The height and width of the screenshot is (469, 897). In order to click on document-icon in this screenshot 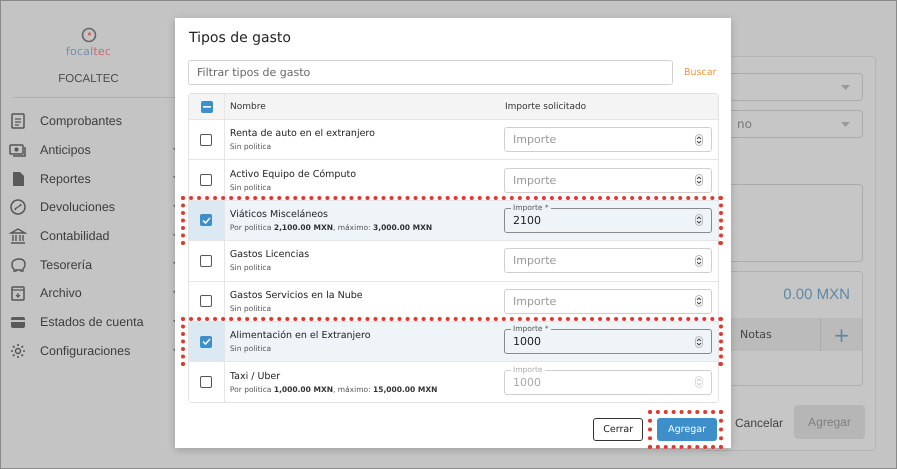, I will do `click(18, 121)`.